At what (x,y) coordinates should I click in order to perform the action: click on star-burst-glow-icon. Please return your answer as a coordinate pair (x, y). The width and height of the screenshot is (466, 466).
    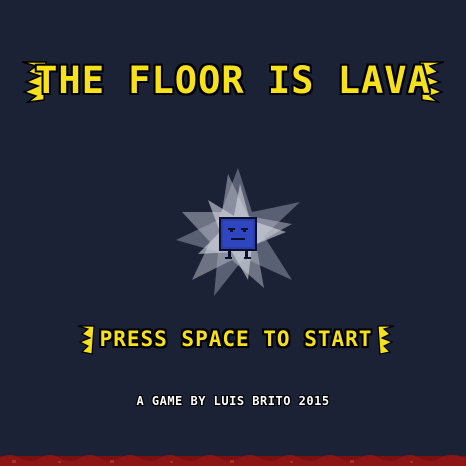
    Looking at the image, I should click on (238, 232).